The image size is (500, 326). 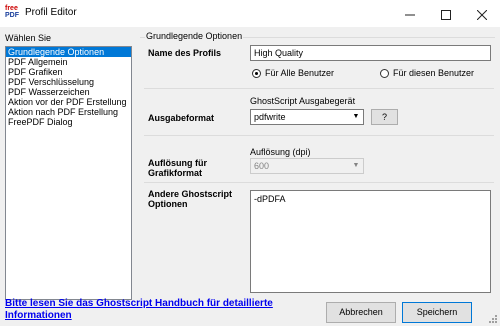 I want to click on close-button, so click(x=481, y=13).